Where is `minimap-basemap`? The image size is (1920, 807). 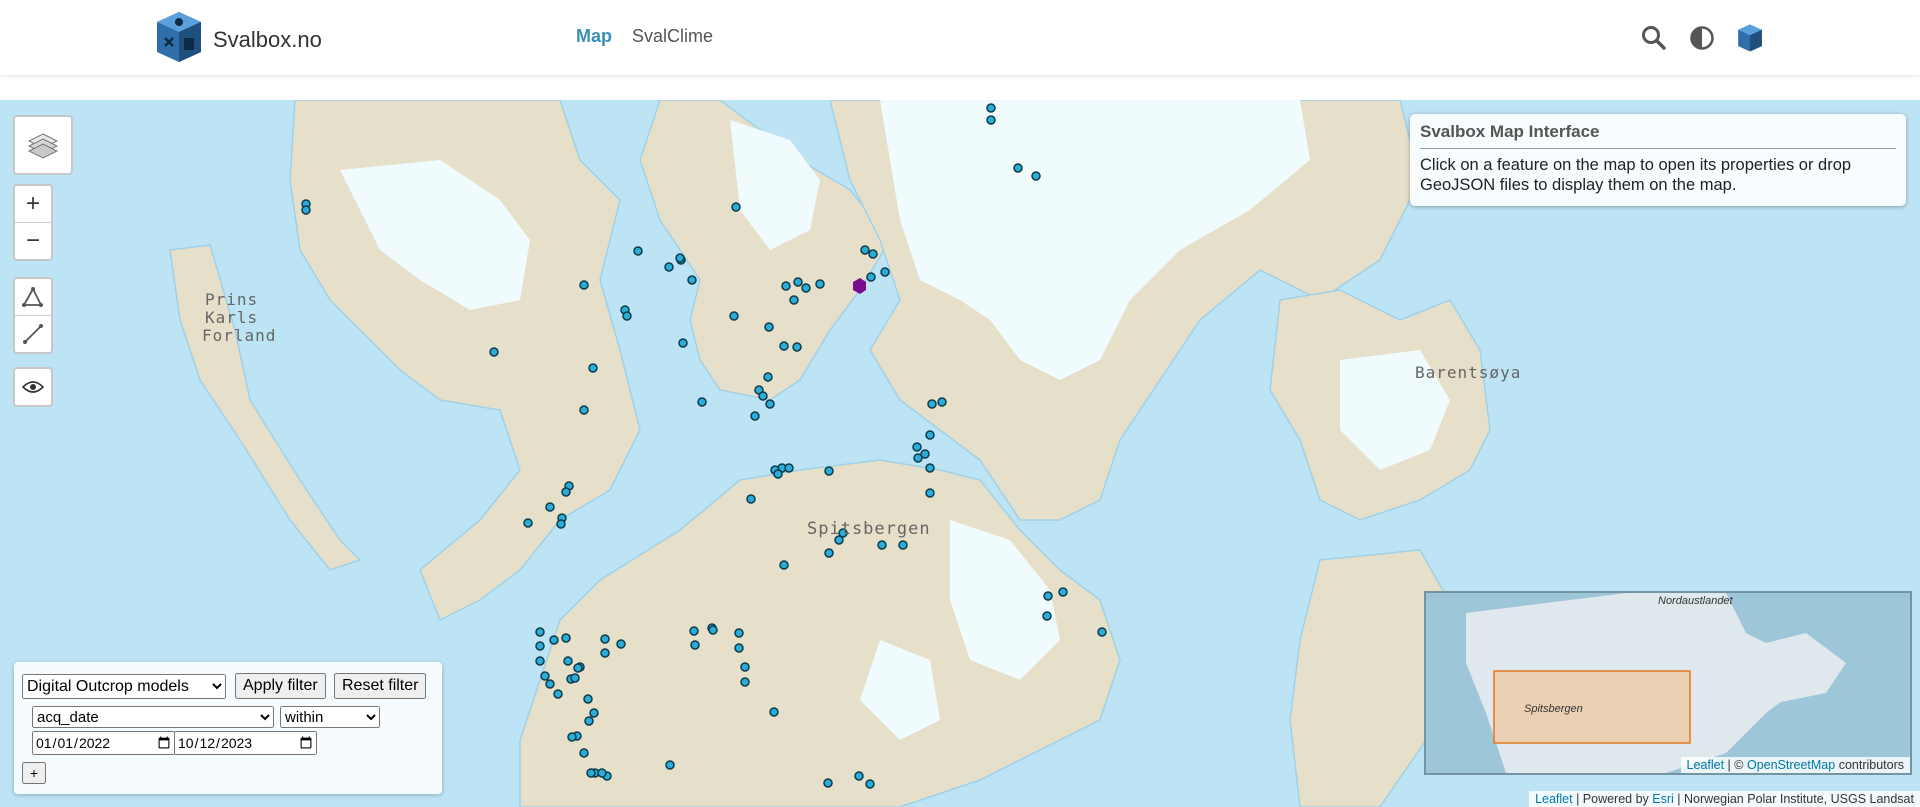 minimap-basemap is located at coordinates (1656, 683).